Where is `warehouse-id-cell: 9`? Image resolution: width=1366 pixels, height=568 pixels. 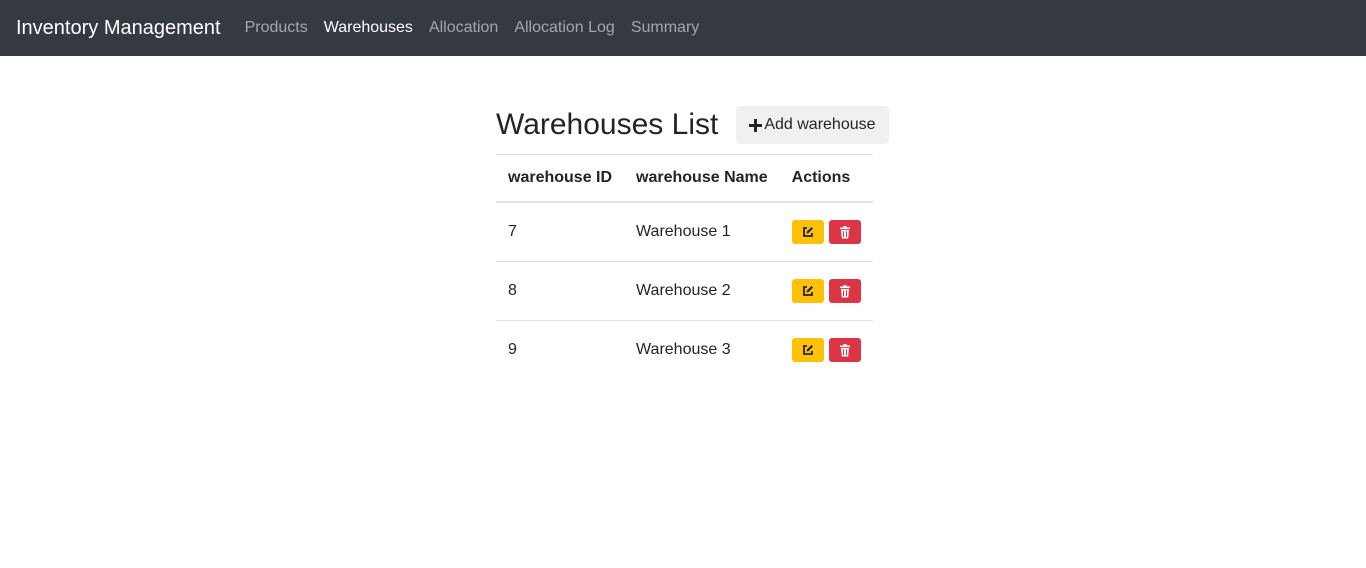
warehouse-id-cell: 9 is located at coordinates (512, 349).